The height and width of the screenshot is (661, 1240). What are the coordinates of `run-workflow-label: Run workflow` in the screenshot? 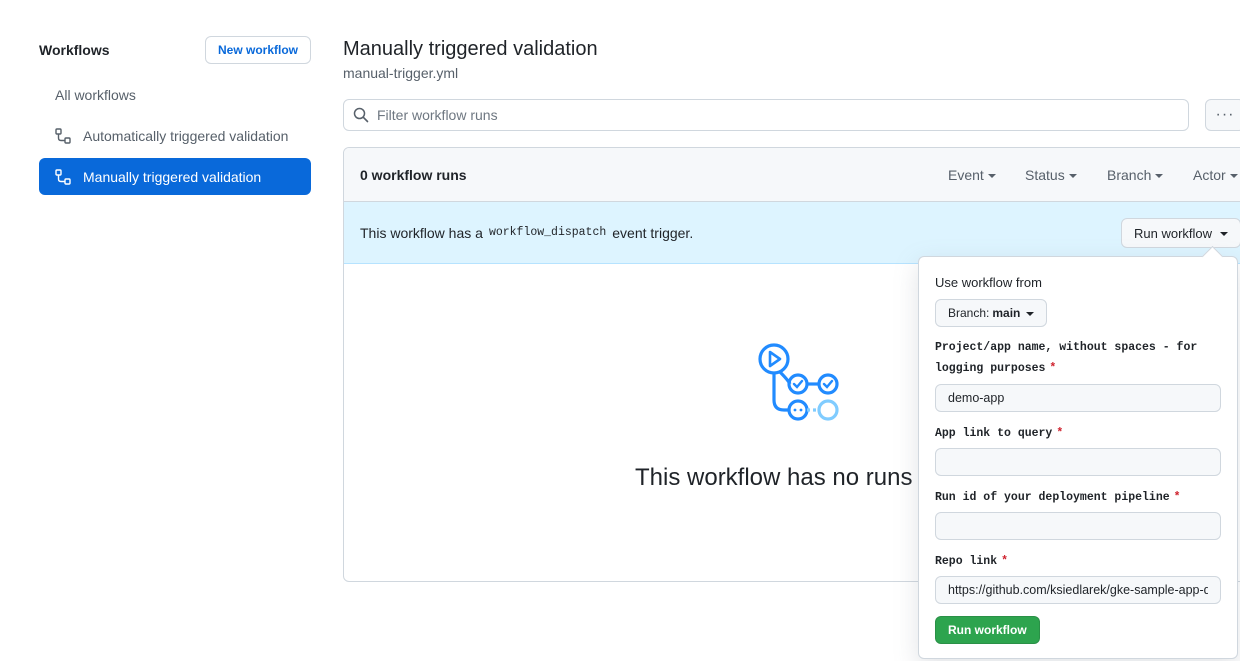 It's located at (1173, 233).